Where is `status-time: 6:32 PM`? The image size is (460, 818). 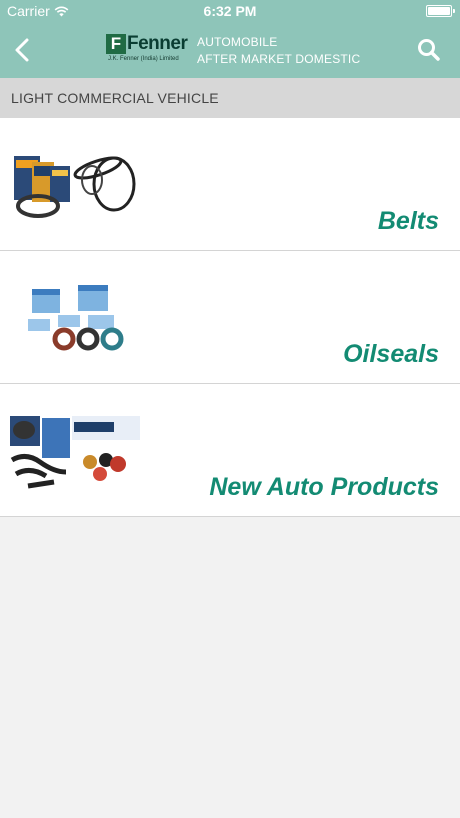 status-time: 6:32 PM is located at coordinates (230, 11).